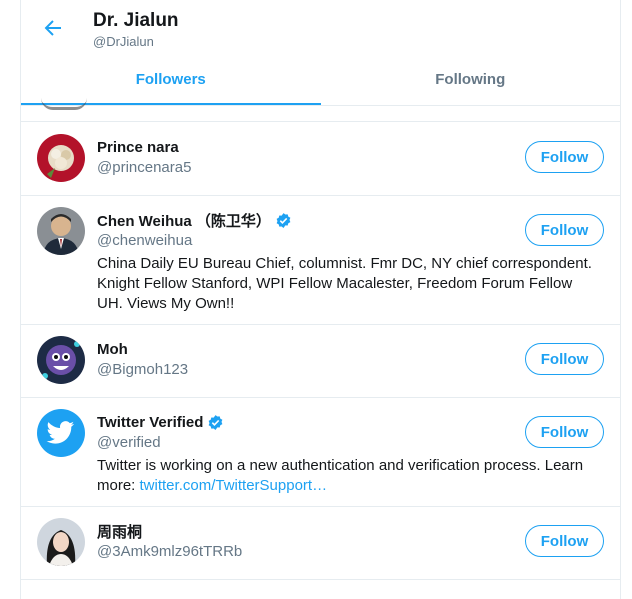  What do you see at coordinates (471, 82) in the screenshot?
I see `tab-following: Following` at bounding box center [471, 82].